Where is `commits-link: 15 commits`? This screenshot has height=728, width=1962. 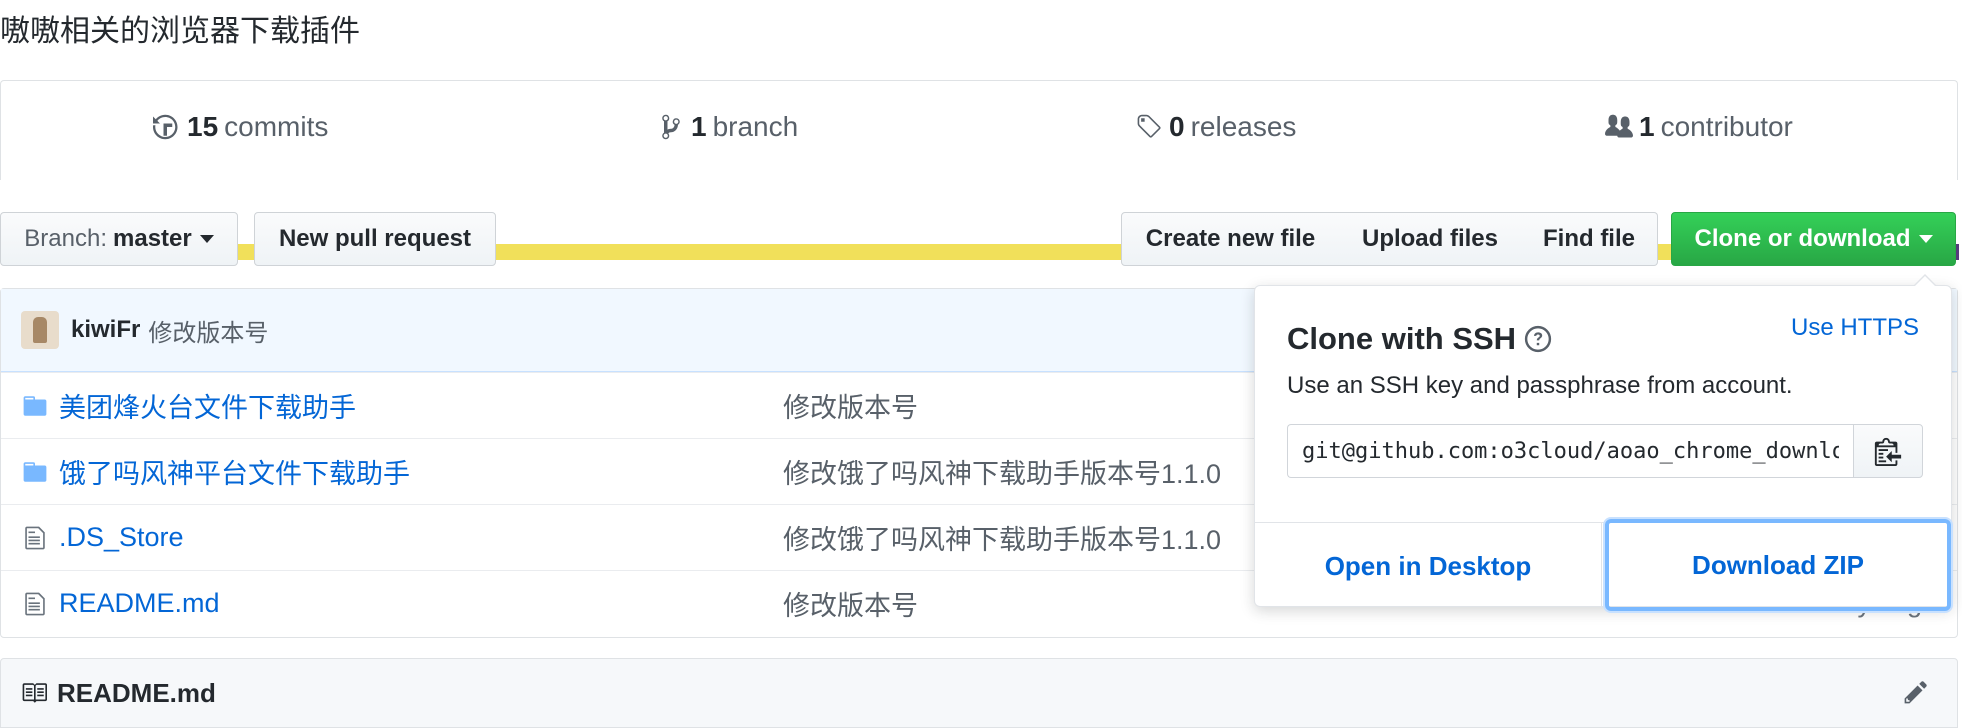 commits-link: 15 commits is located at coordinates (240, 127).